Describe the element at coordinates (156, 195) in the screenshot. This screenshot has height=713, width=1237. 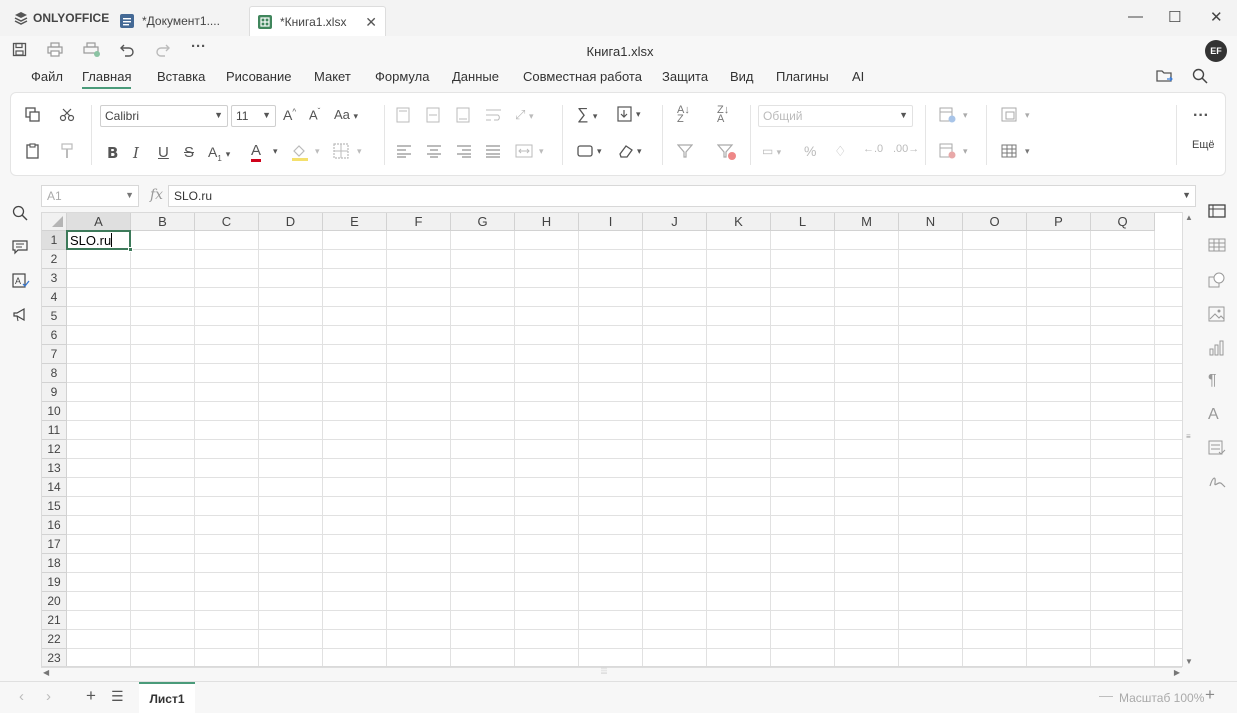
I see `function-icon: fx` at that location.